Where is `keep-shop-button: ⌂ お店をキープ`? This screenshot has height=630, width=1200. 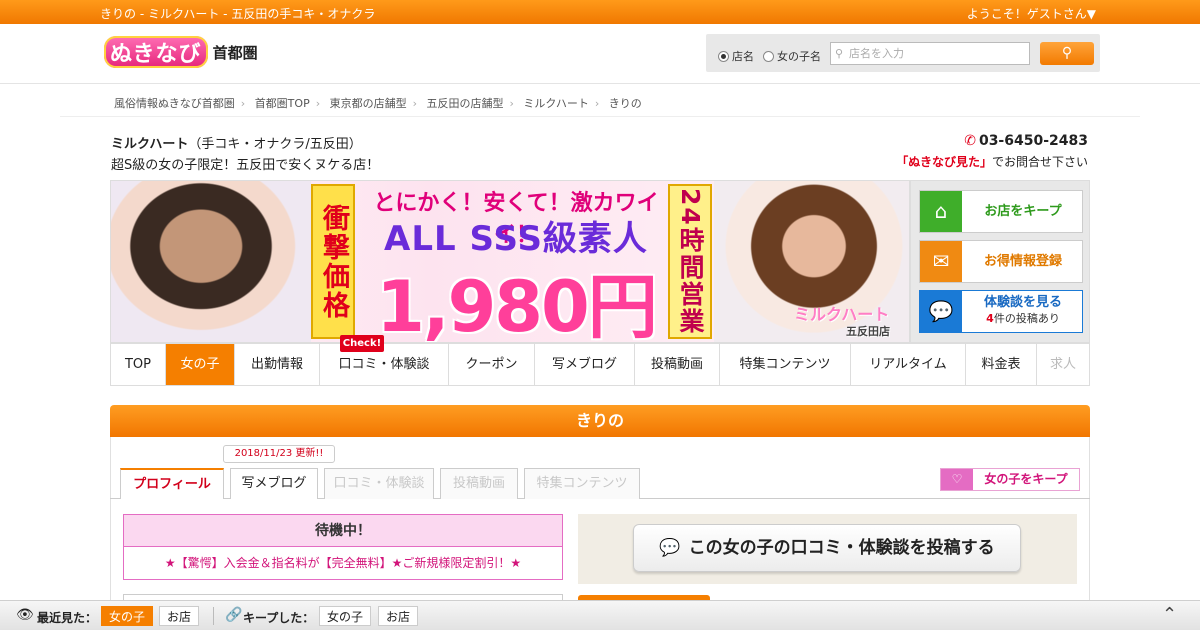 keep-shop-button: ⌂ お店をキープ is located at coordinates (1001, 211).